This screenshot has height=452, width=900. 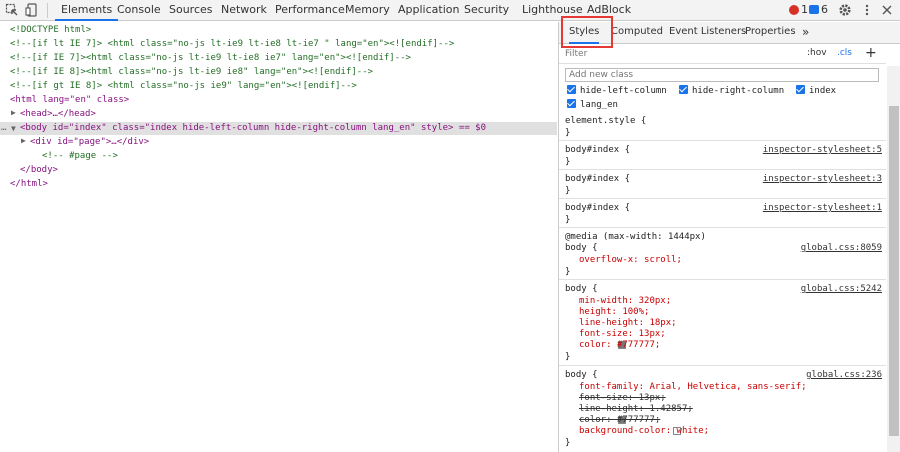 I want to click on add-class-input, so click(x=722, y=75).